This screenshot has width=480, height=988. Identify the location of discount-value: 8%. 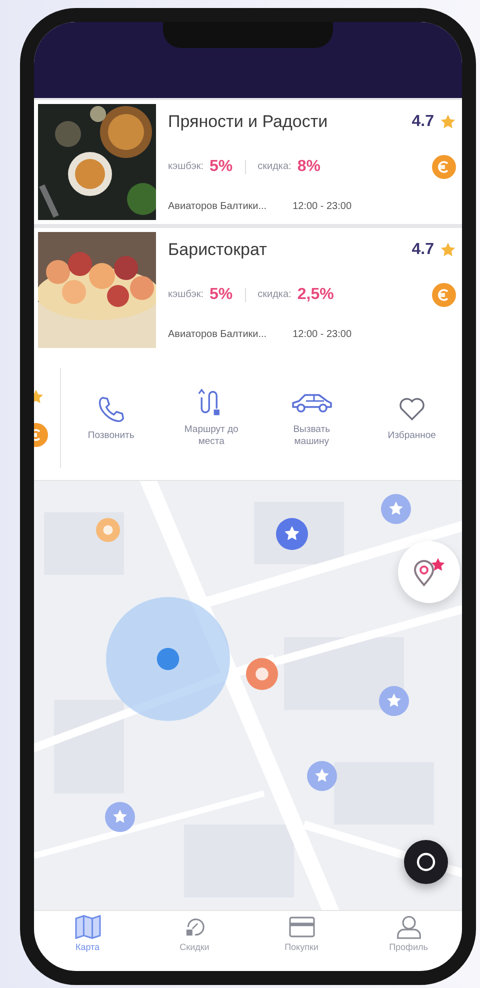
(308, 167).